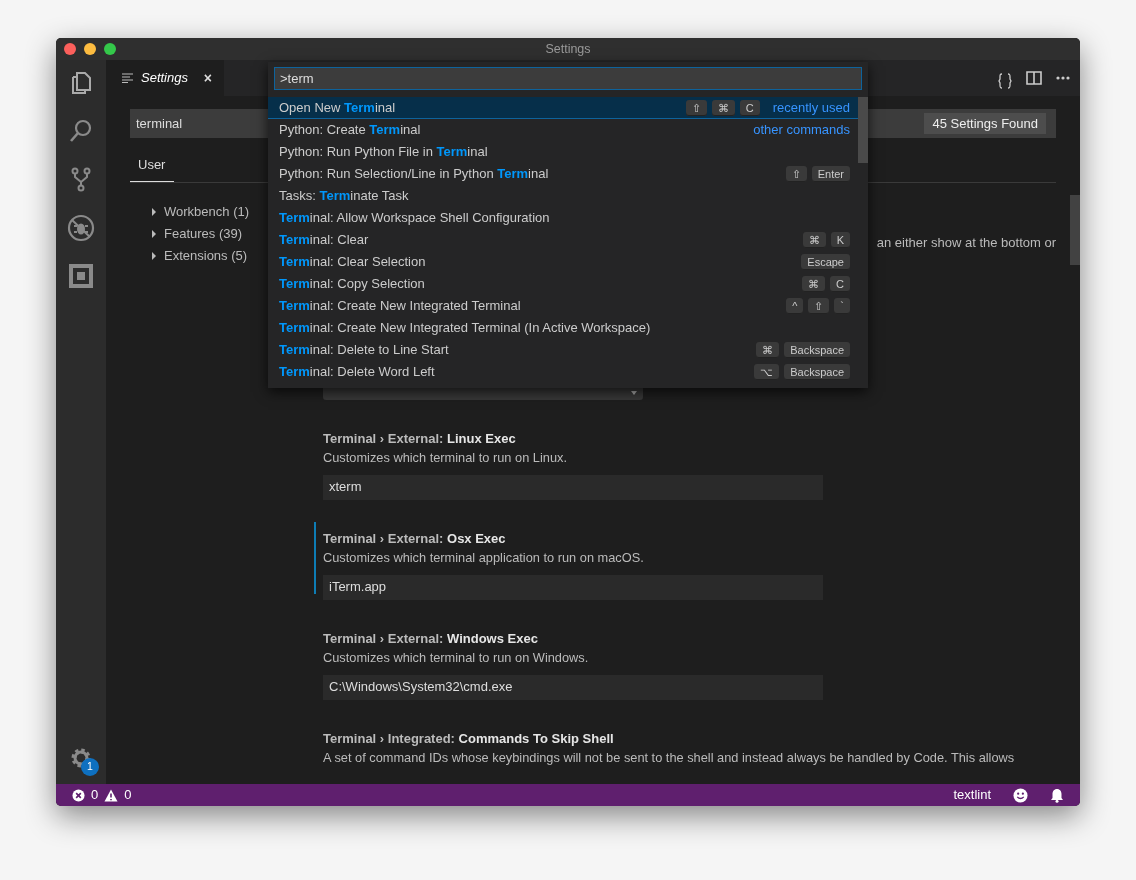 The image size is (1136, 880). I want to click on command-item: Terminal: Create New Integrated Terminal (In Active Workspace), so click(565, 328).